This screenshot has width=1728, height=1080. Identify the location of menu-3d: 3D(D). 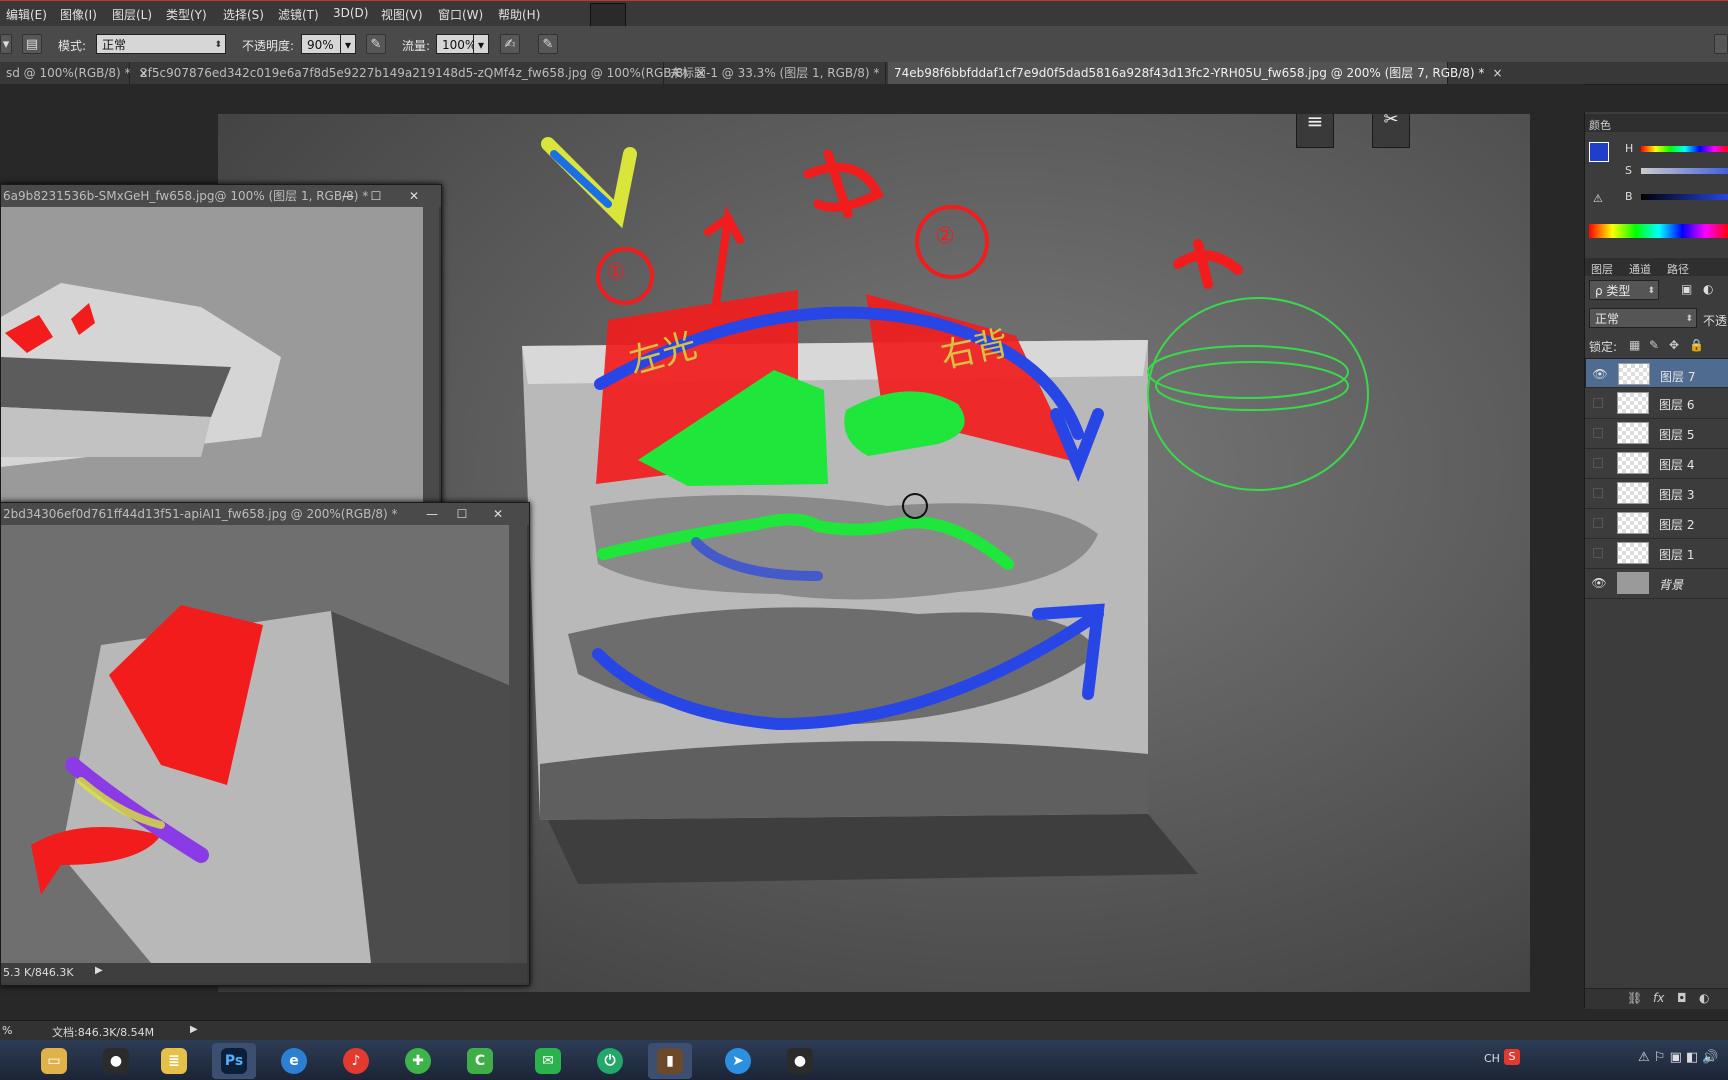
(350, 13).